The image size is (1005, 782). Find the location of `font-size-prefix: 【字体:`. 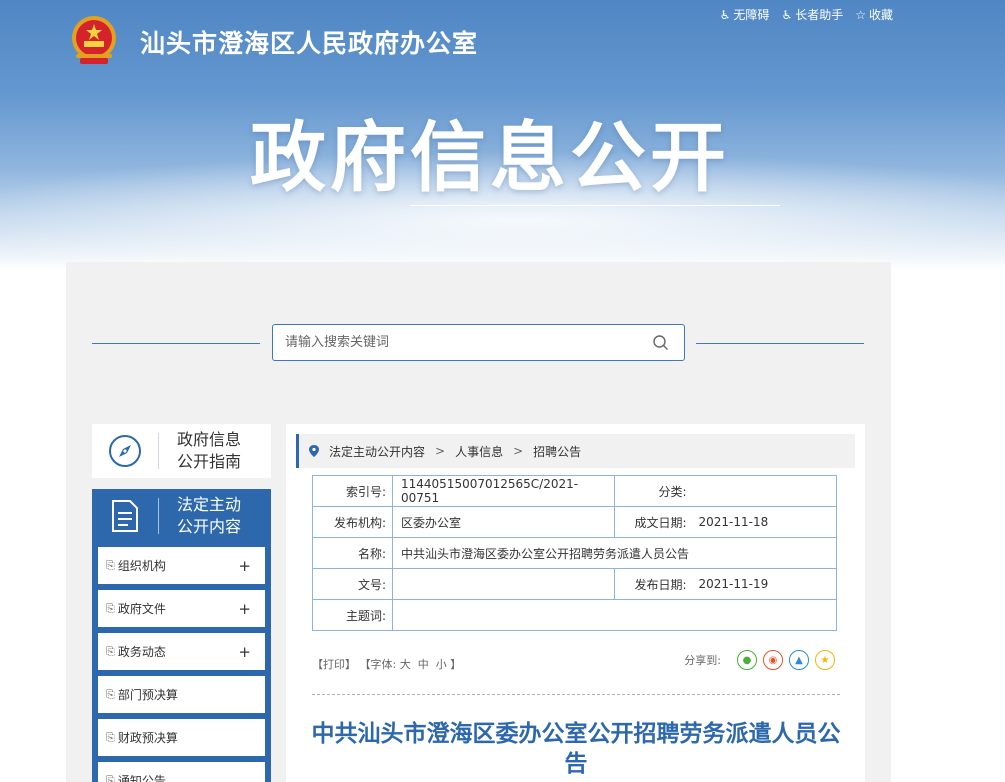

font-size-prefix: 【字体: is located at coordinates (378, 664).